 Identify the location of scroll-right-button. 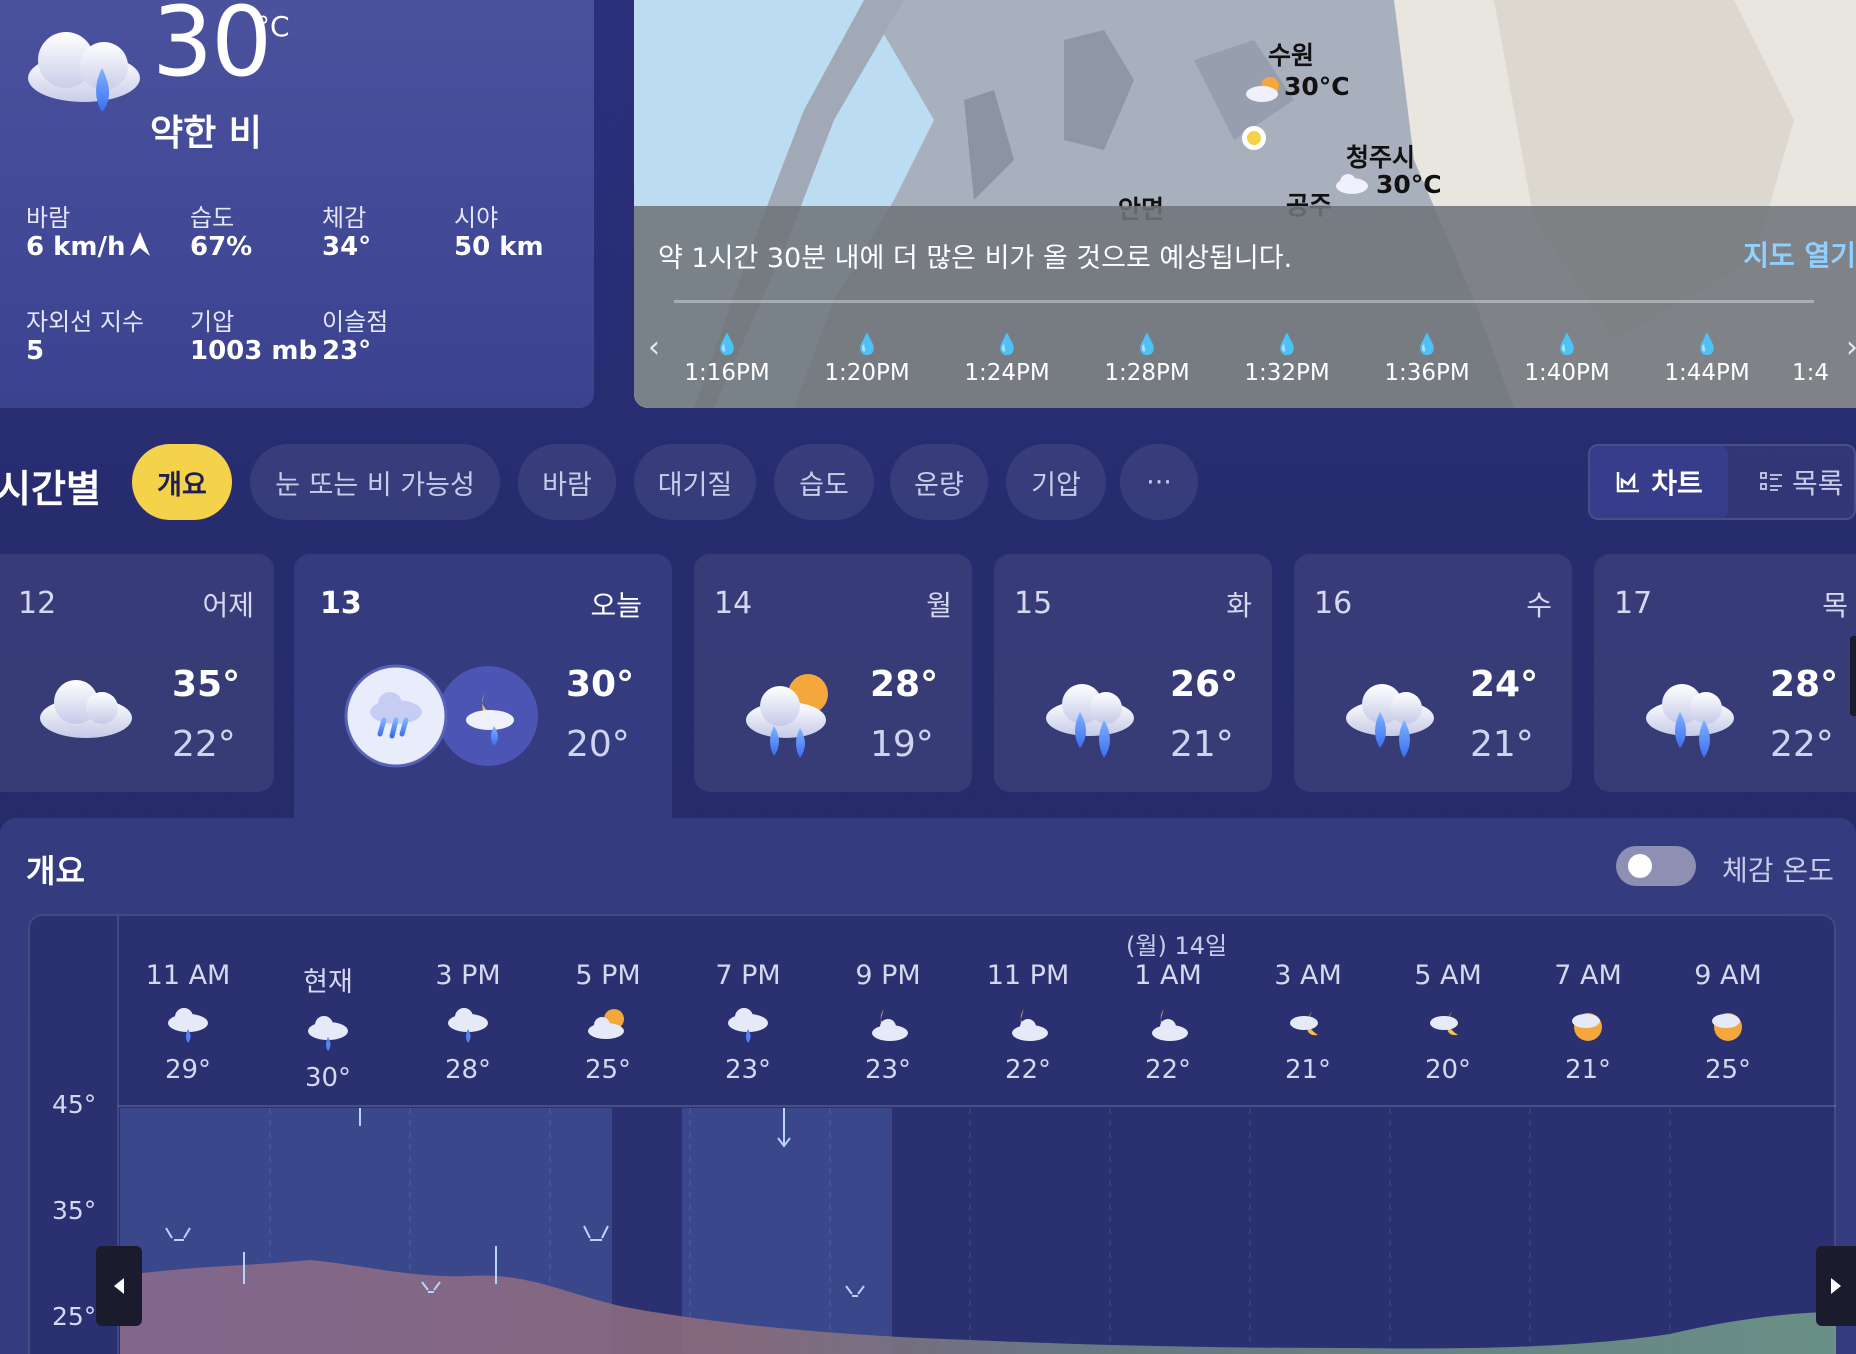
(1836, 1286).